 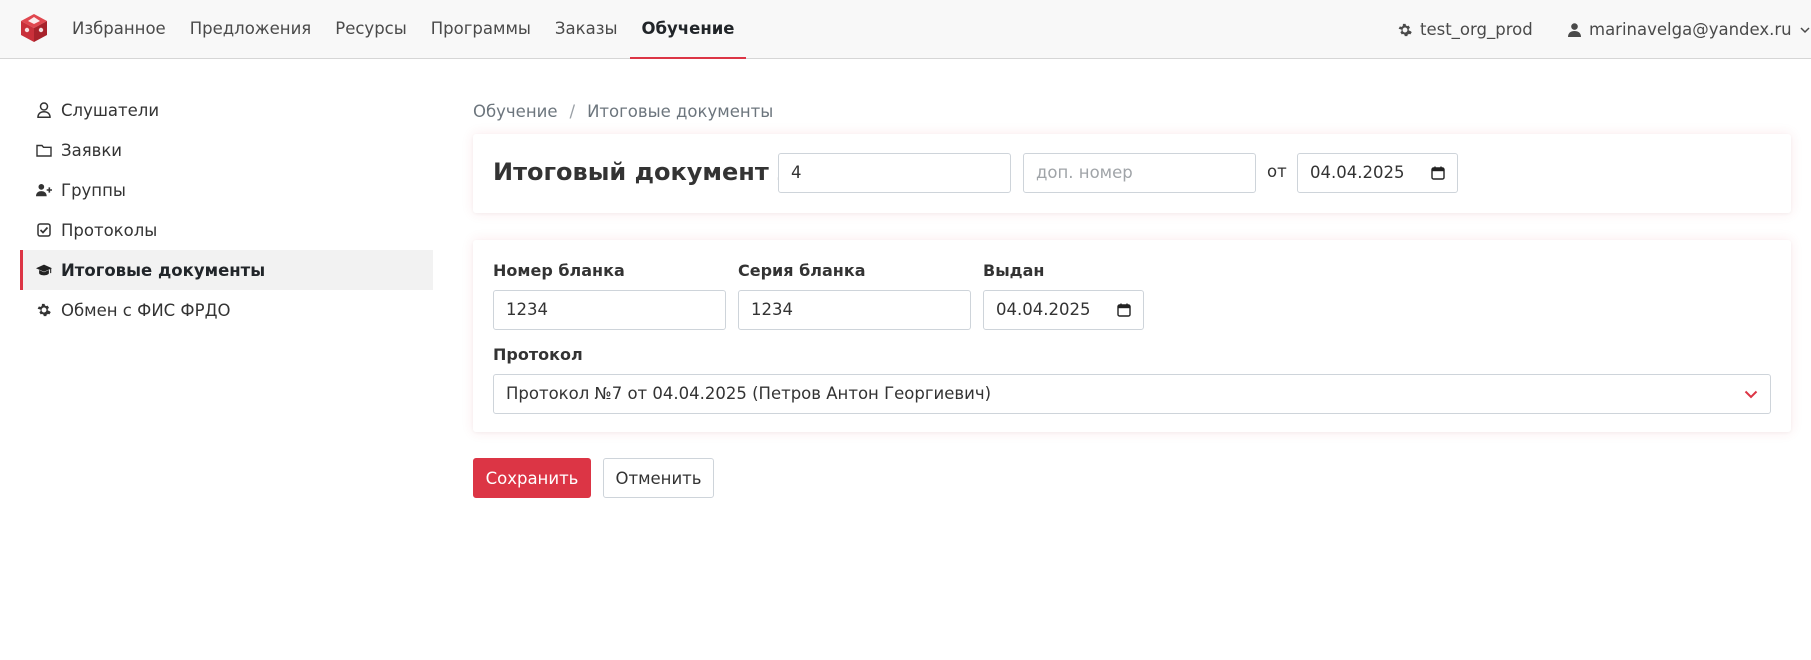 What do you see at coordinates (688, 29) in the screenshot?
I see `nav-item-education: Обучение` at bounding box center [688, 29].